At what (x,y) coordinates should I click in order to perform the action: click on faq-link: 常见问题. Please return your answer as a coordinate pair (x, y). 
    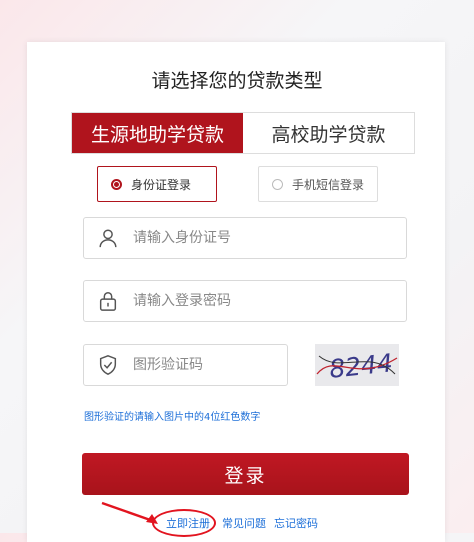
    Looking at the image, I should click on (244, 523).